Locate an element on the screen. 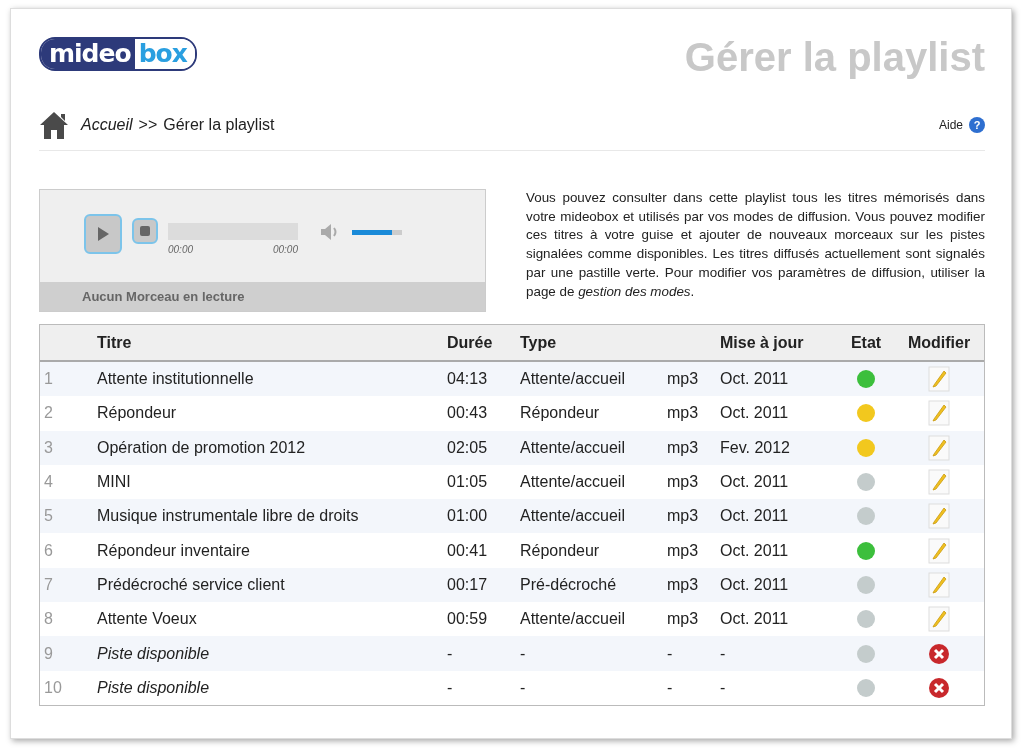  now-playing-status: Aucun Morceau en lecture is located at coordinates (262, 296).